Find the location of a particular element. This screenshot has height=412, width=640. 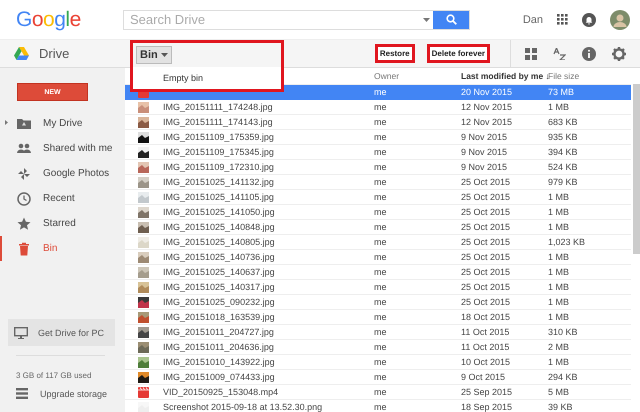

modified-date: 9 Oct 2015 is located at coordinates (483, 377).